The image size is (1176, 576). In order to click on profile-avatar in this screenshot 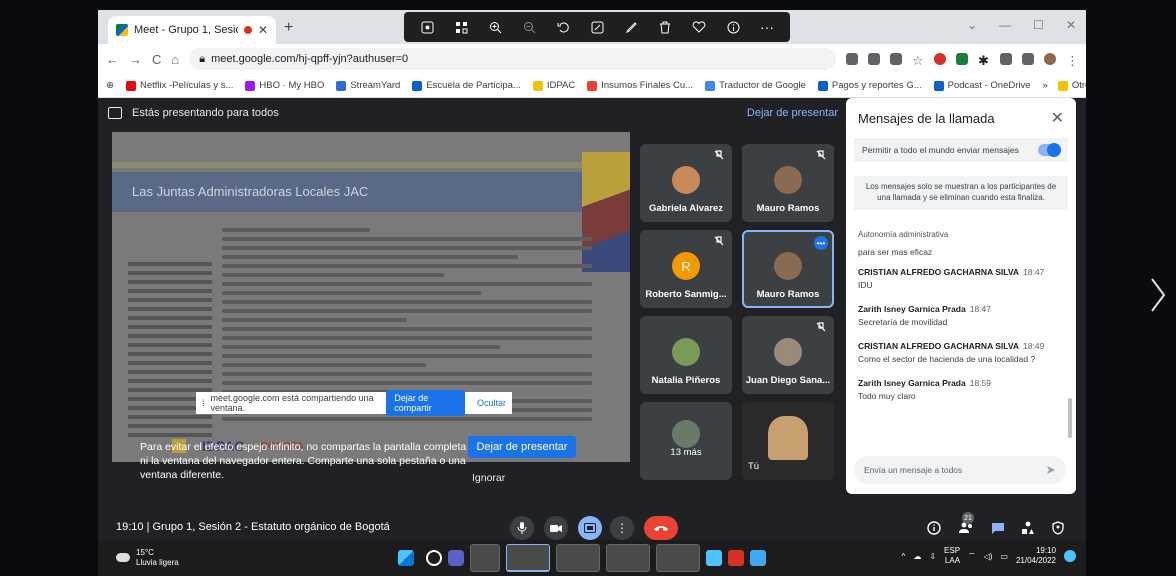, I will do `click(1050, 59)`.